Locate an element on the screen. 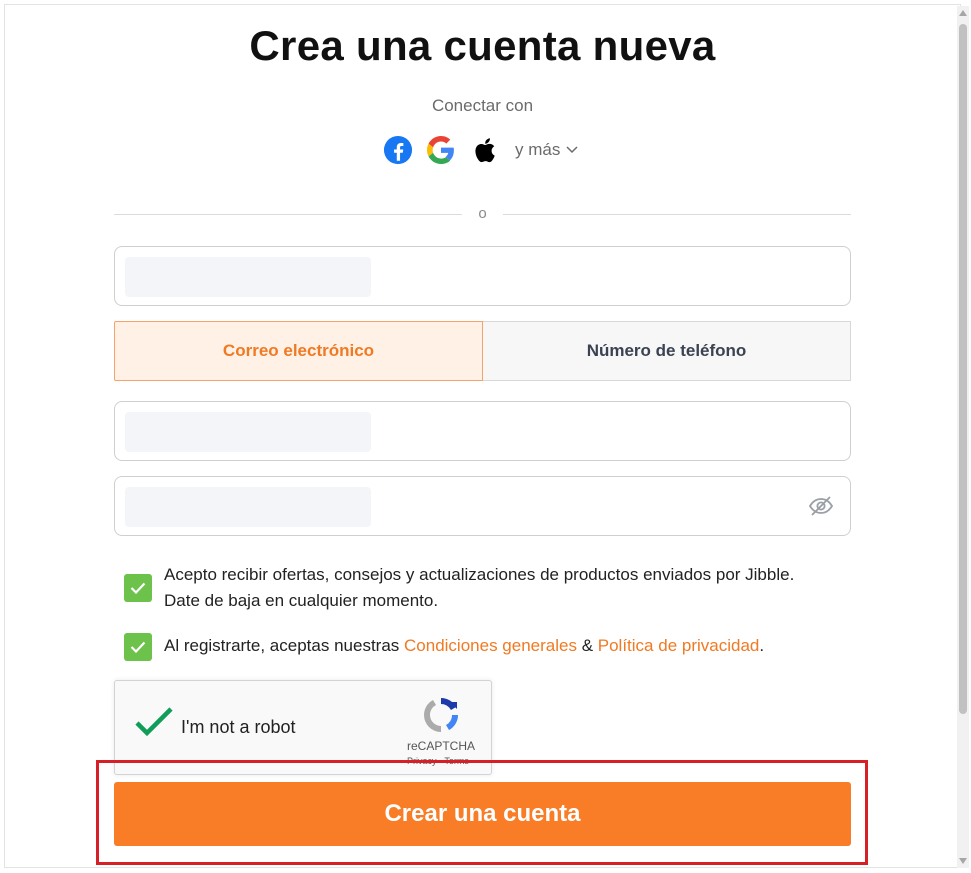 This screenshot has height=873, width=971. terms-checkbox is located at coordinates (138, 647).